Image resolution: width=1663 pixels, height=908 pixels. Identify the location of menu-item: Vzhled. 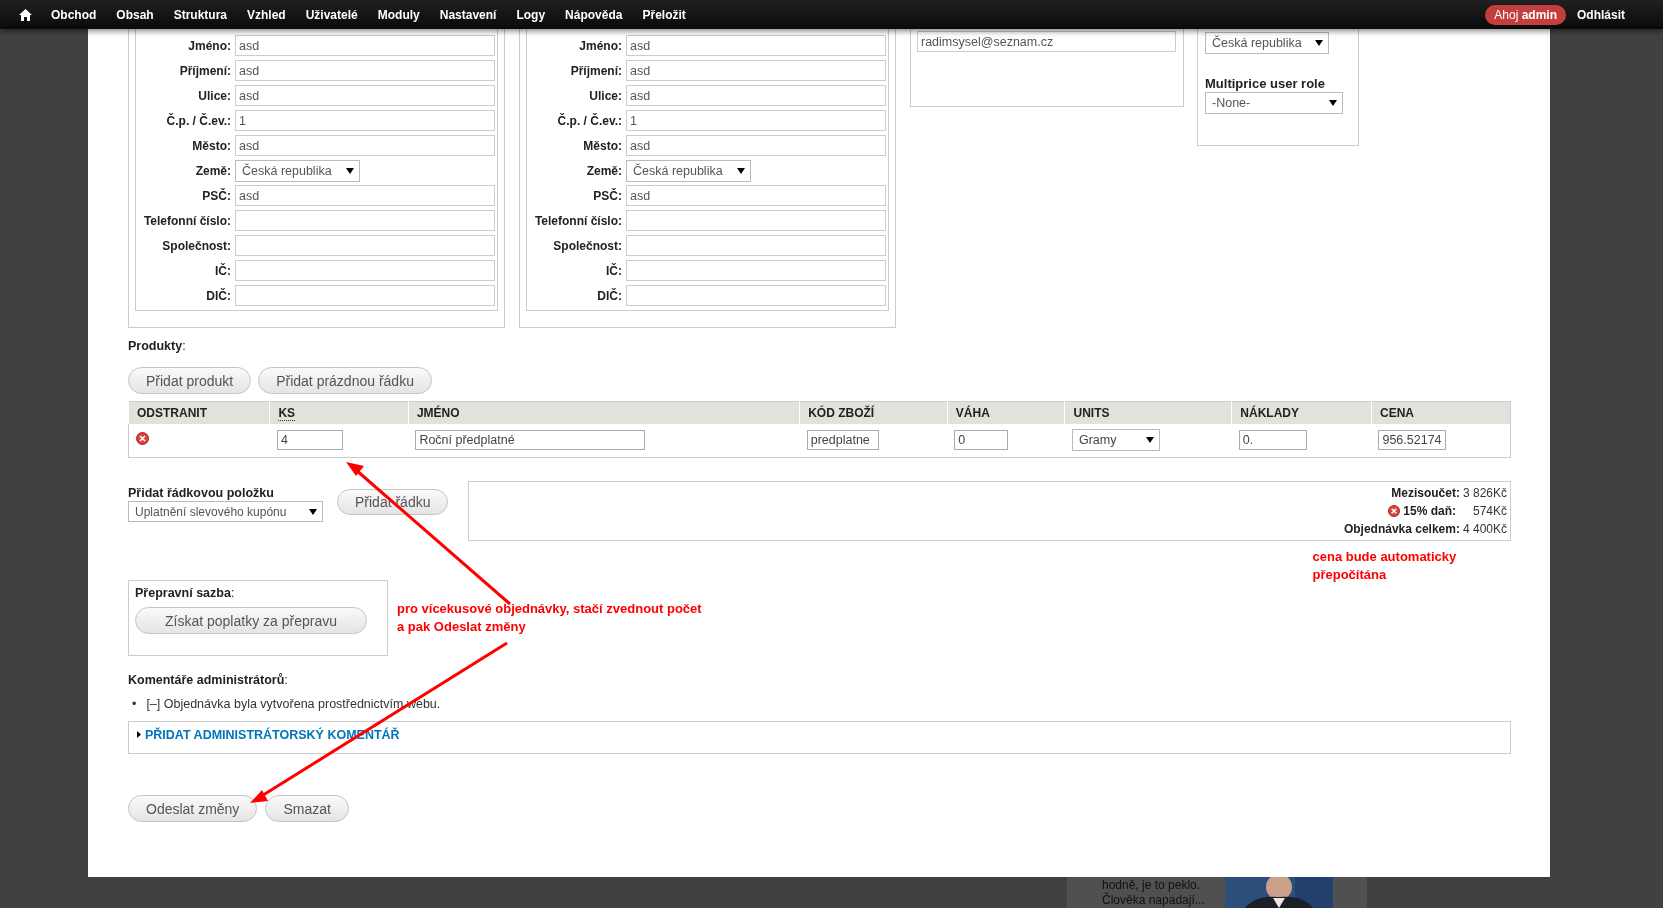
(266, 14).